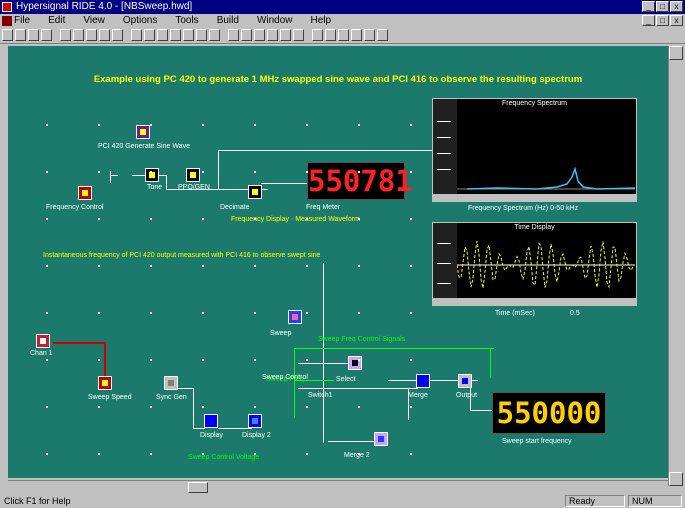  Describe the element at coordinates (595, 501) in the screenshot. I see `status-pane-ready: Ready` at that location.